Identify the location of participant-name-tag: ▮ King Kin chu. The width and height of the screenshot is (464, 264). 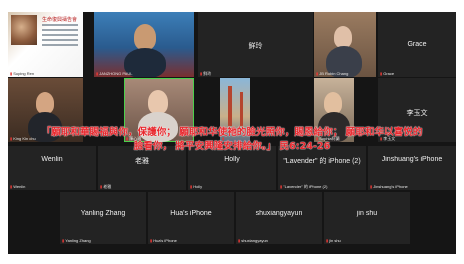
(23, 138).